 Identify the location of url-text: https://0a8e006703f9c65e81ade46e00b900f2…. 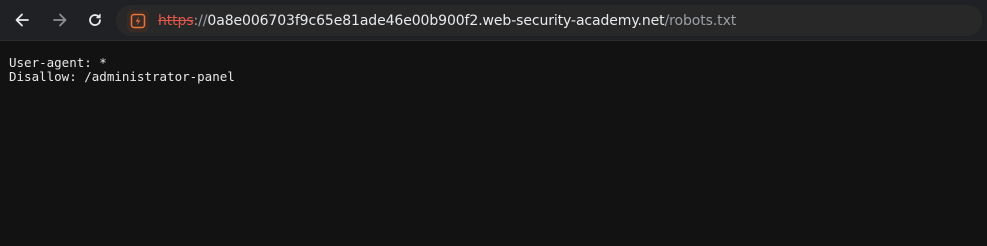
(447, 21).